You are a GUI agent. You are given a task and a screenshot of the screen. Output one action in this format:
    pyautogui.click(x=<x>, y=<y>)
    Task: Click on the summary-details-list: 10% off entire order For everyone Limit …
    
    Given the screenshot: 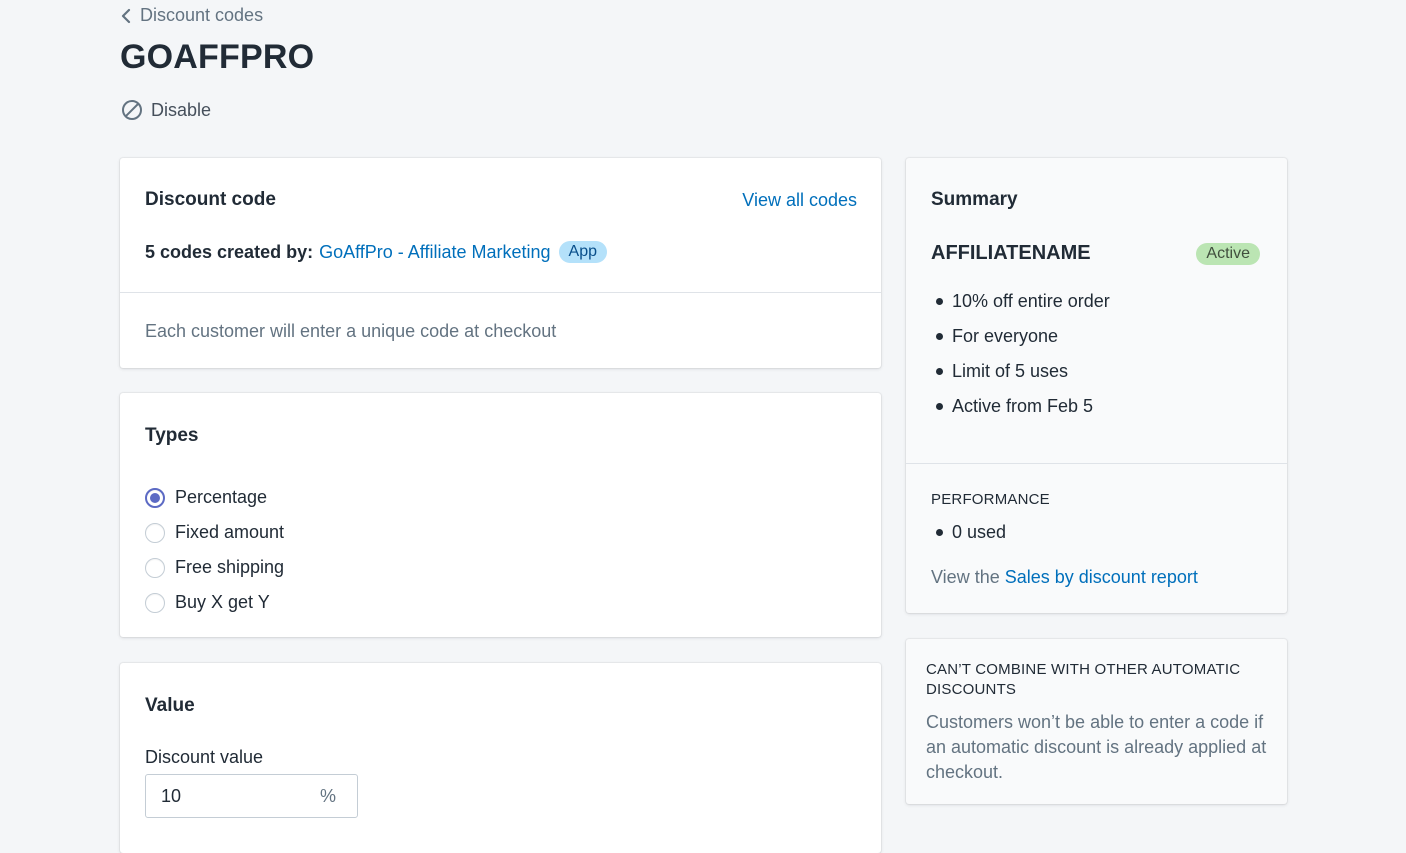 What is the action you would take?
    pyautogui.click(x=1023, y=354)
    